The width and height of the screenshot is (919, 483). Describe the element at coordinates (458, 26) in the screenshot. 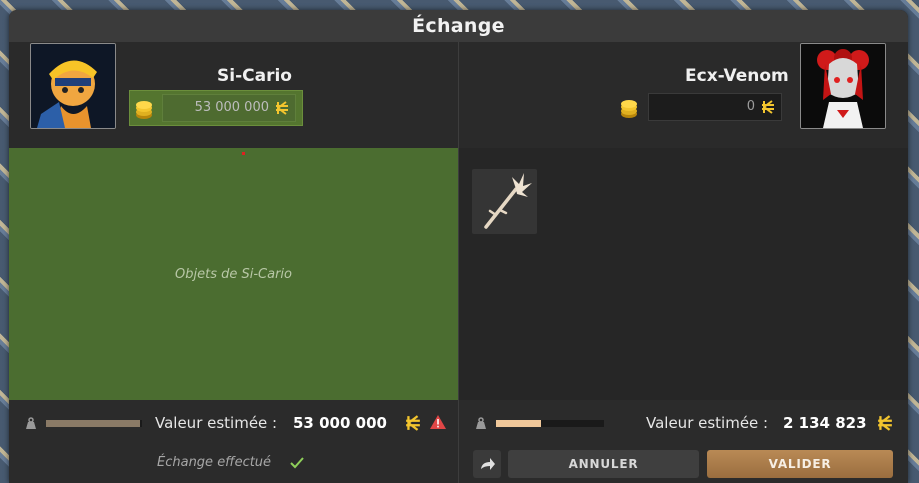

I see `window-title: Échange` at that location.